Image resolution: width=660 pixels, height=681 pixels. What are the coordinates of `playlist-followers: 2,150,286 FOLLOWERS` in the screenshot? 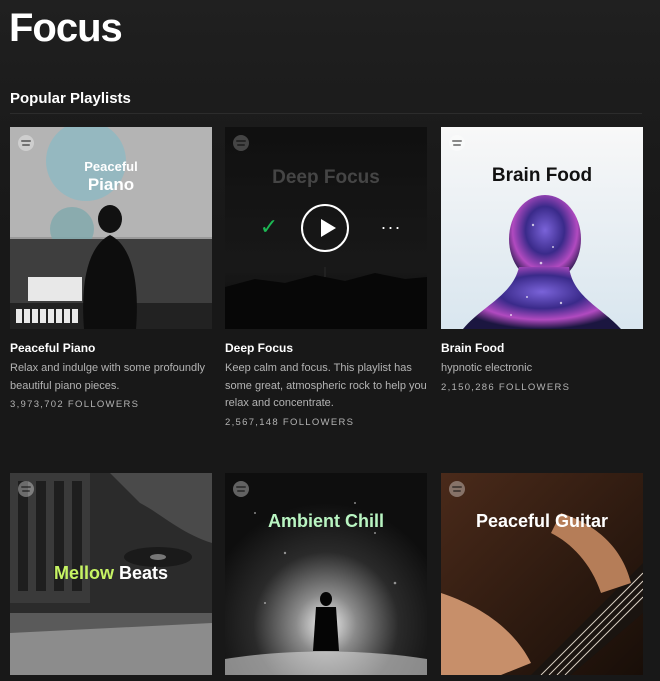 It's located at (506, 387).